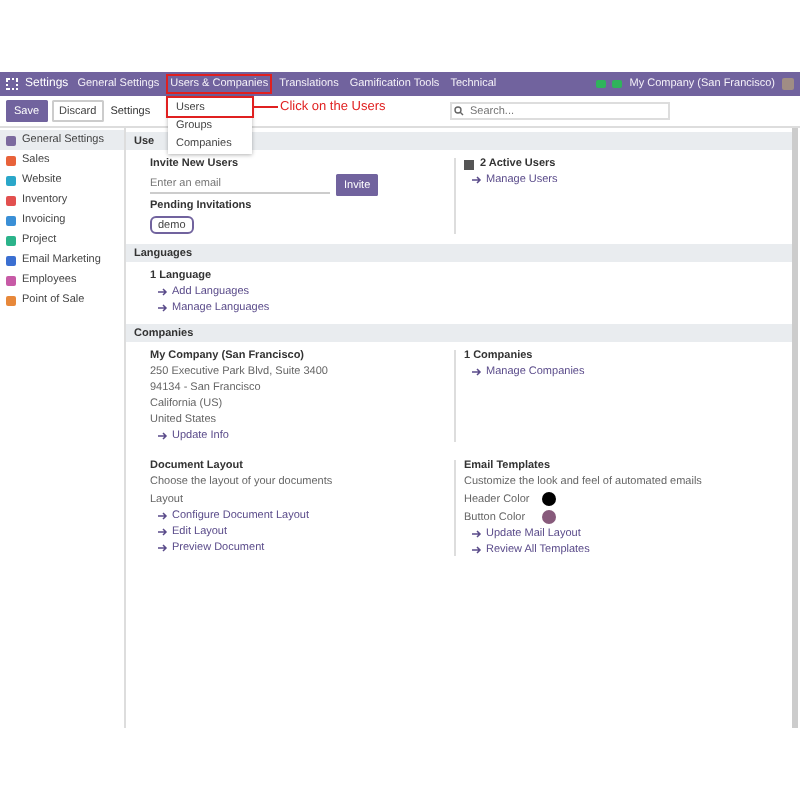 This screenshot has width=800, height=800. Describe the element at coordinates (12, 84) in the screenshot. I see `apps-menu-icon` at that location.